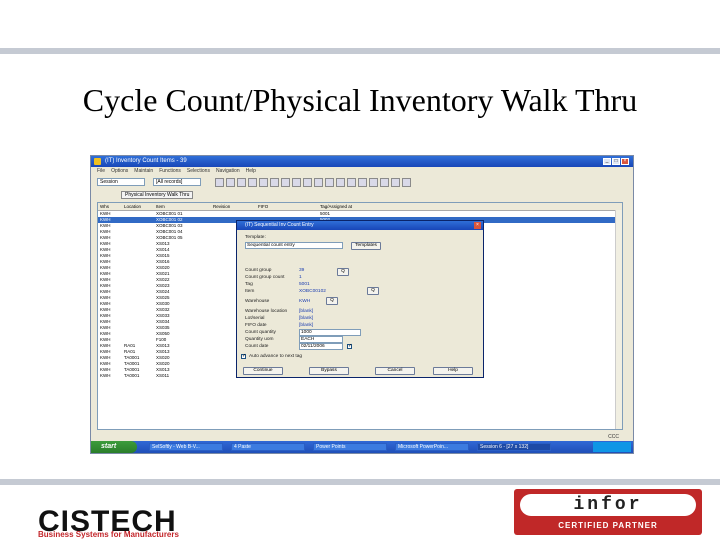 The height and width of the screenshot is (542, 720). Describe the element at coordinates (121, 182) in the screenshot. I see `session-combo: Session` at that location.